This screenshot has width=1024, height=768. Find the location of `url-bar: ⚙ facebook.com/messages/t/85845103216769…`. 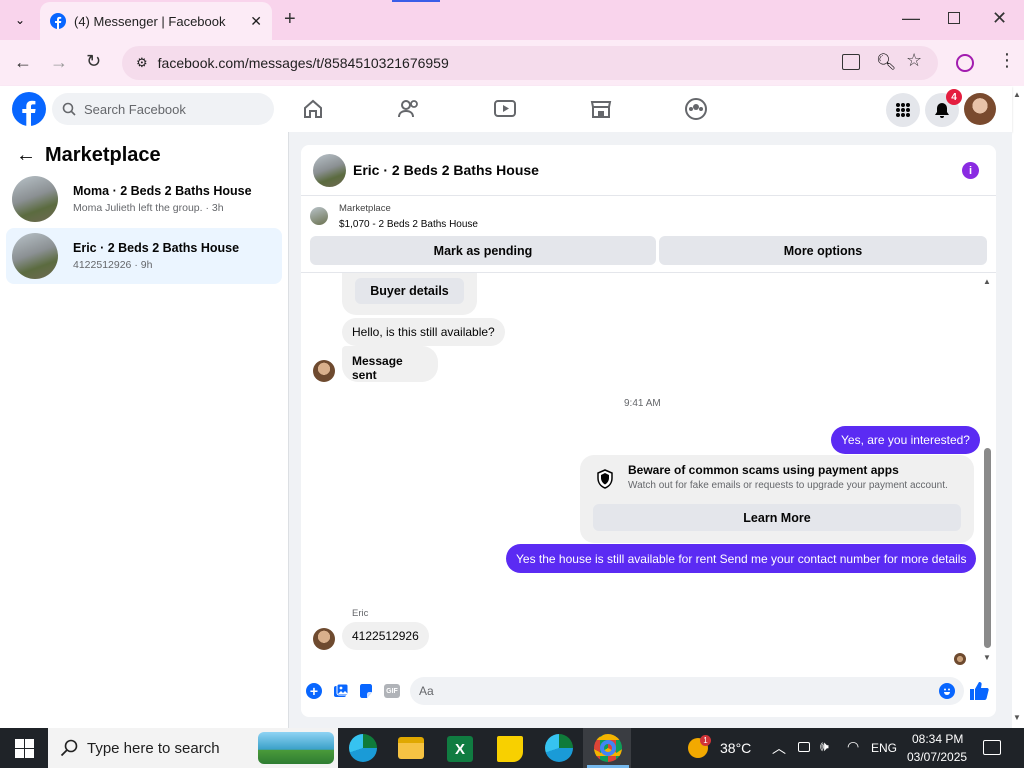

url-bar: ⚙ facebook.com/messages/t/85845103216769… is located at coordinates (530, 63).